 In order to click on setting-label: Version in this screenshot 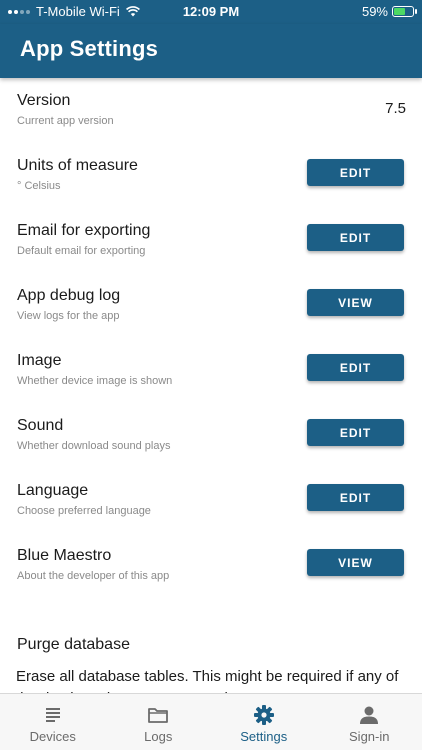, I will do `click(44, 100)`.